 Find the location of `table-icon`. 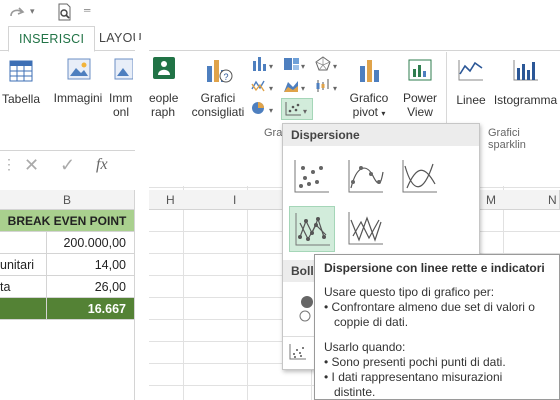

table-icon is located at coordinates (21, 71).